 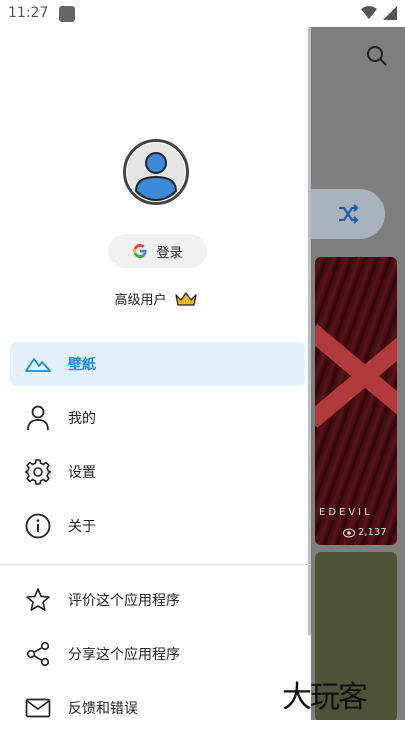 What do you see at coordinates (309, 331) in the screenshot?
I see `drawer-scrollbar` at bounding box center [309, 331].